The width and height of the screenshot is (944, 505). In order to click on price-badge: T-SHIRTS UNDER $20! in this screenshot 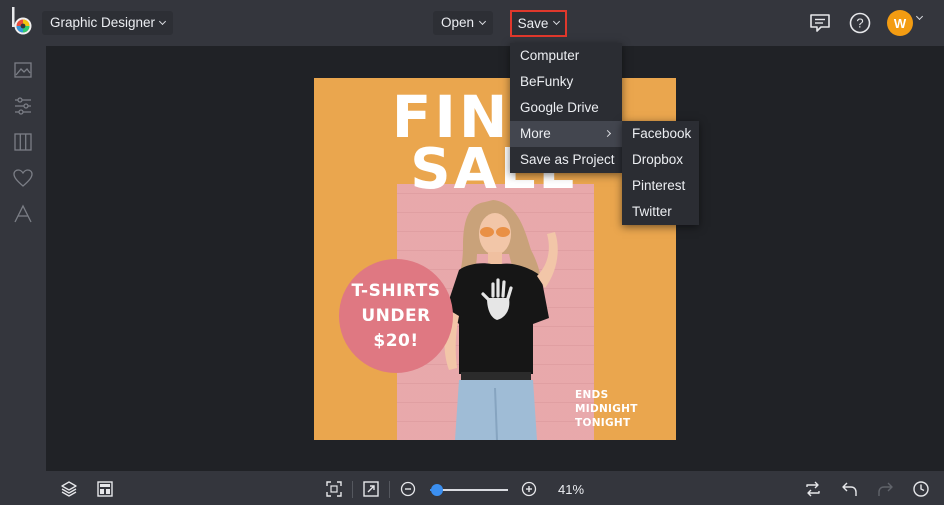, I will do `click(396, 316)`.